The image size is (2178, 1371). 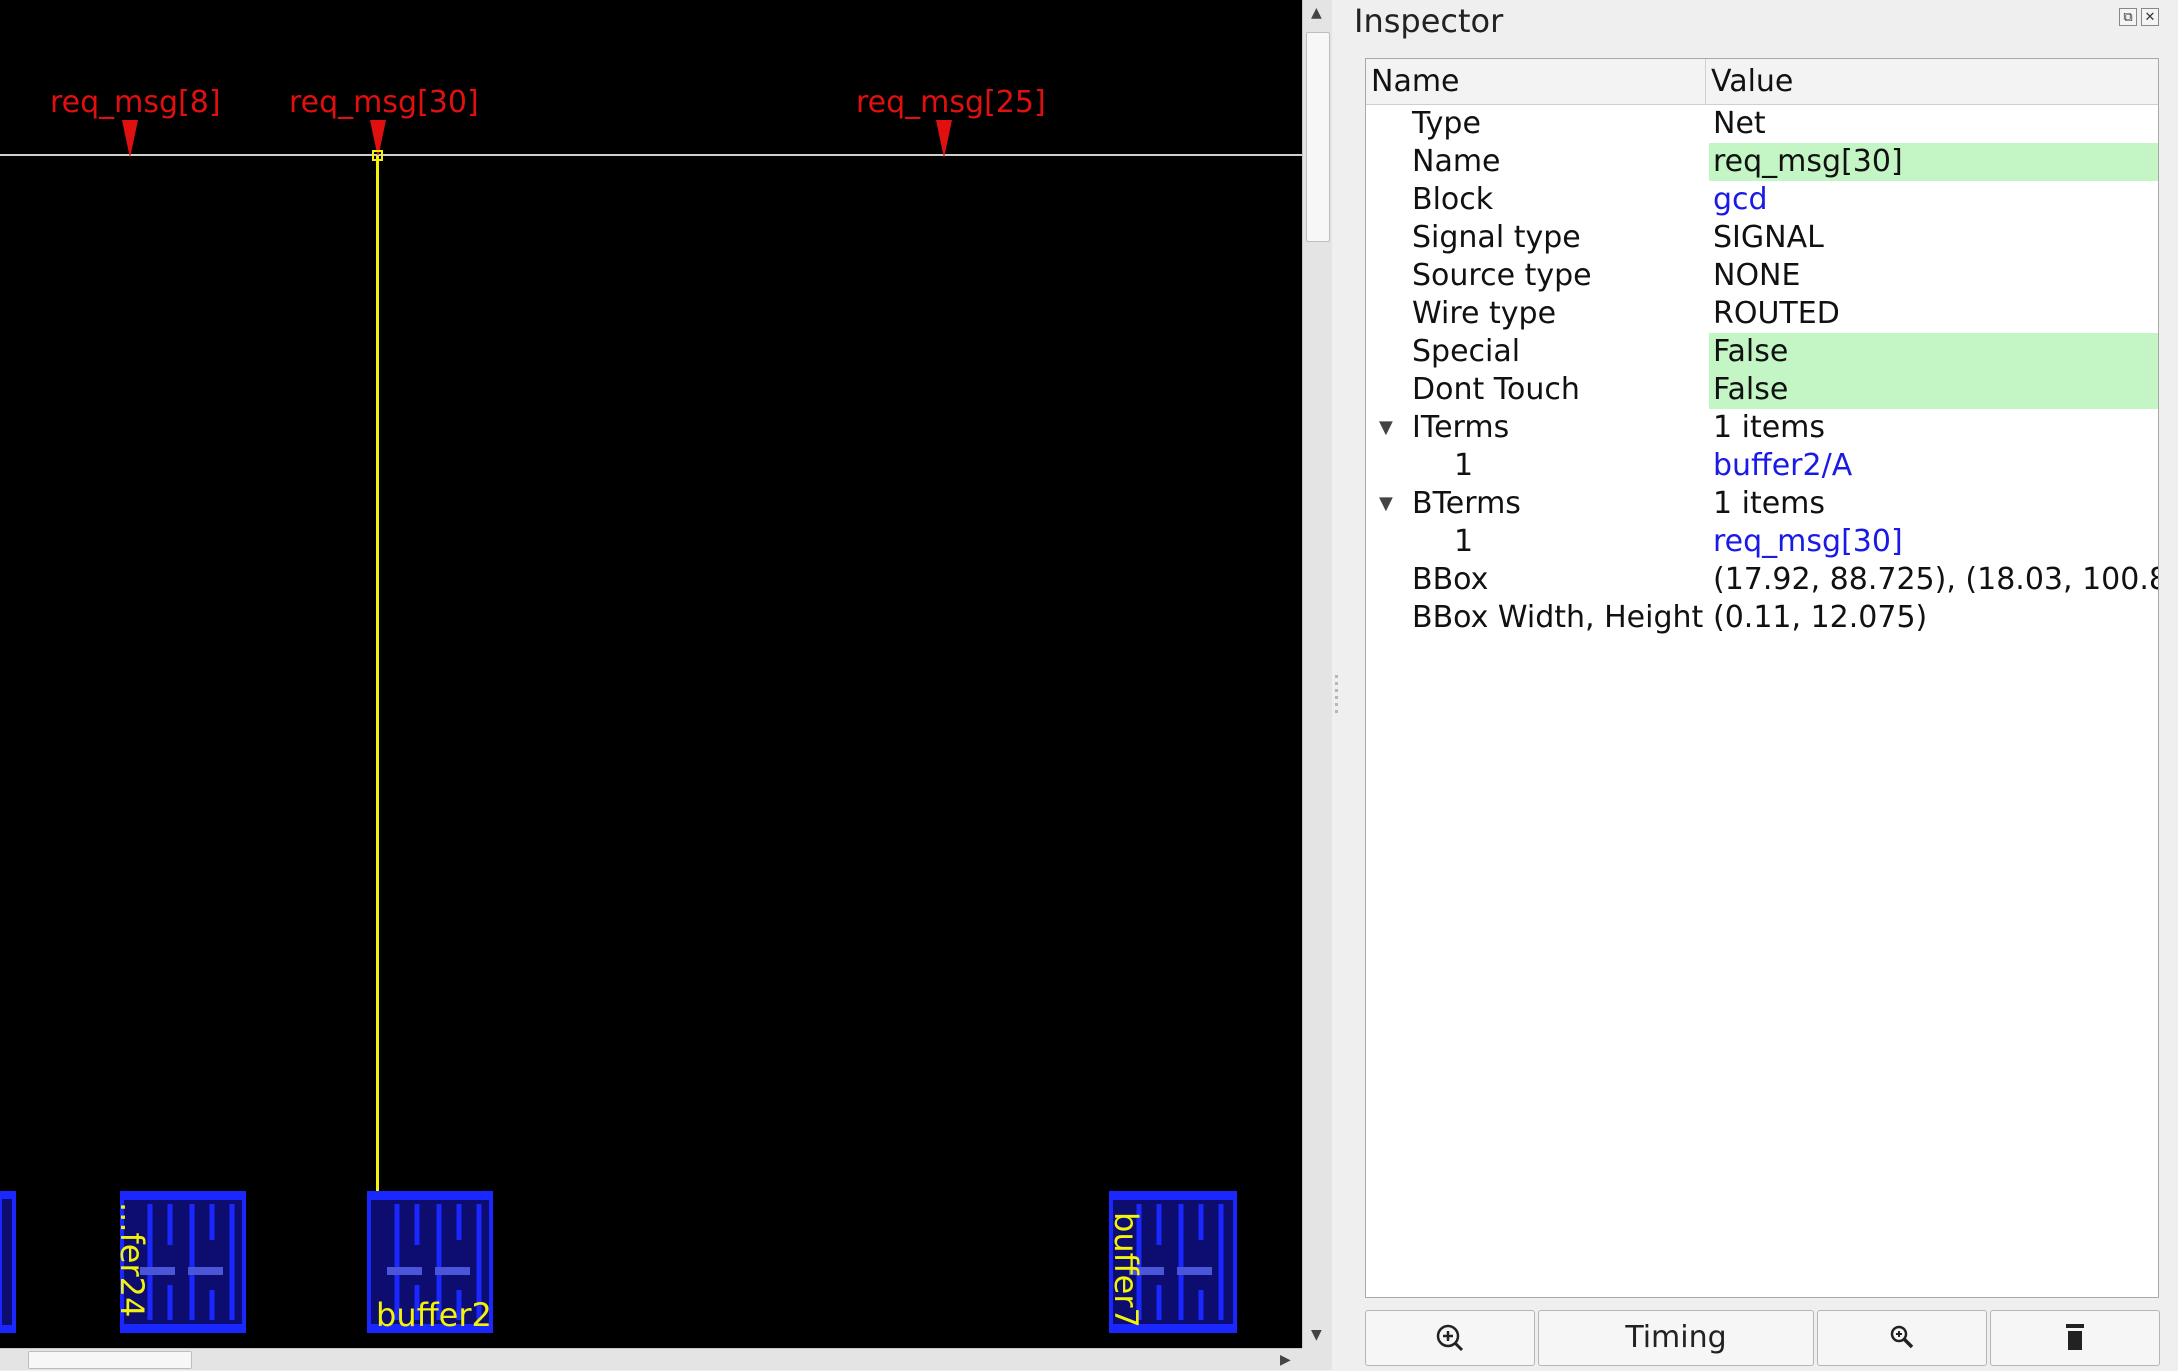 I want to click on cell-partial-left, so click(x=8, y=1262).